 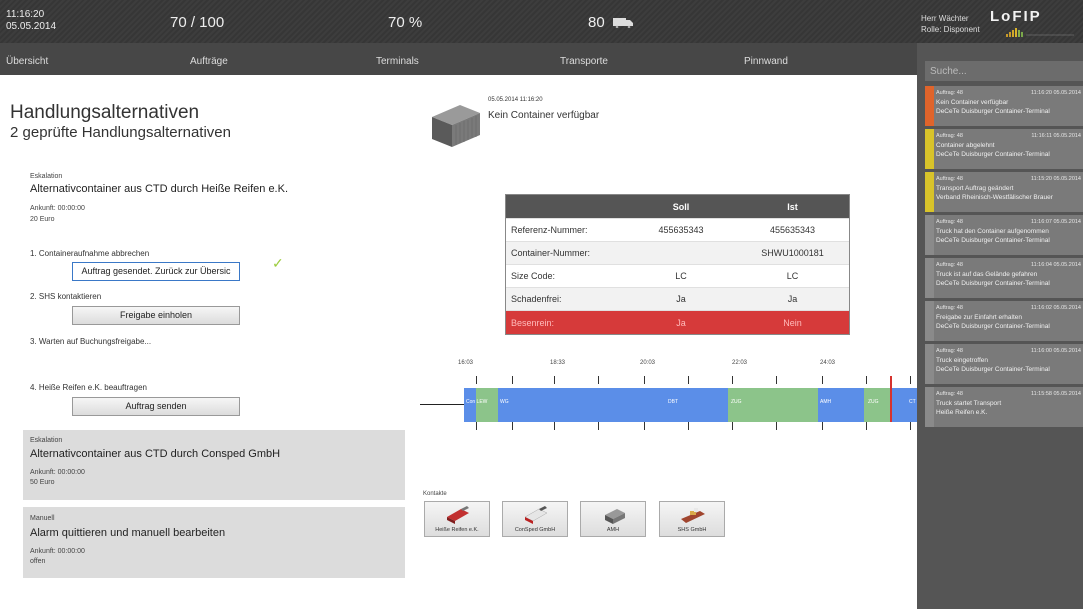 What do you see at coordinates (66, 296) in the screenshot?
I see `alt1-step2: 2. SHS kontaktieren` at bounding box center [66, 296].